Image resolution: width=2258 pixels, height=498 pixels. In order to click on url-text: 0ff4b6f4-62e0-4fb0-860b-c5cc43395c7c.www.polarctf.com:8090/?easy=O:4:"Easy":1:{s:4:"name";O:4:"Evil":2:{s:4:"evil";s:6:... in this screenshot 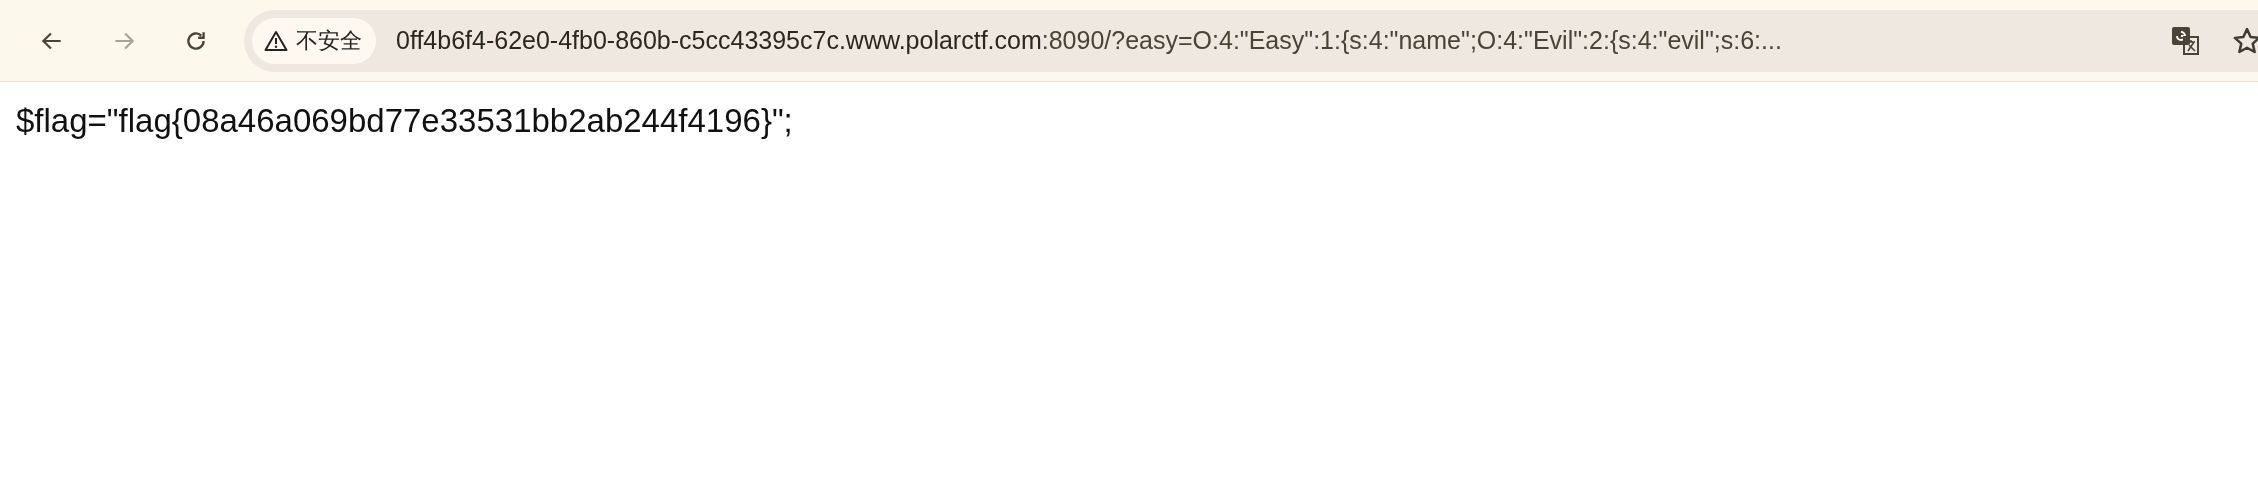, I will do `click(1273, 40)`.